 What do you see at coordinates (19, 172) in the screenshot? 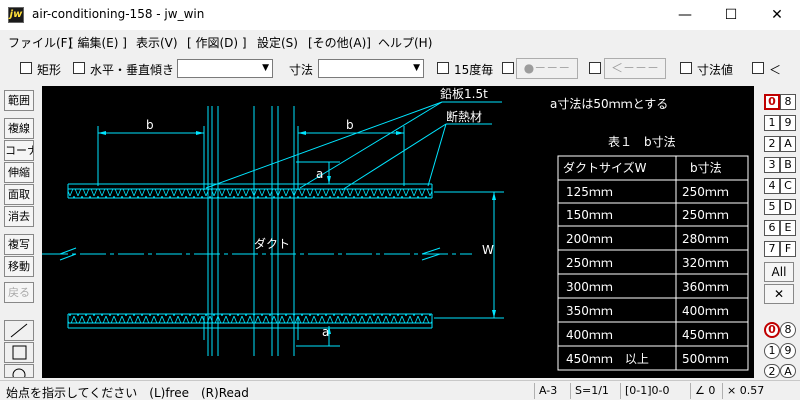
I see `tool-stretch: 伸縮` at bounding box center [19, 172].